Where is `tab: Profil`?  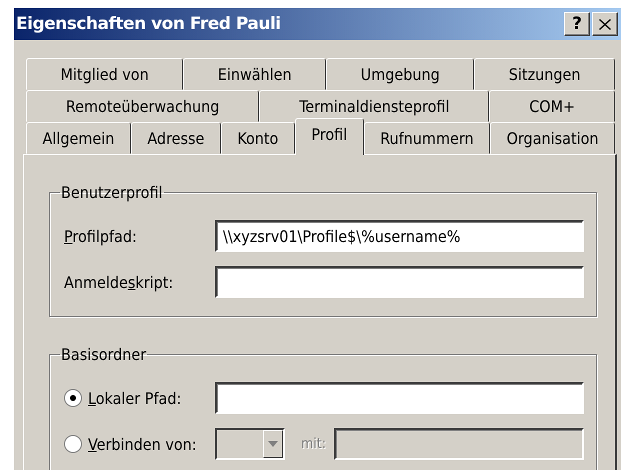
tab: Profil is located at coordinates (329, 136).